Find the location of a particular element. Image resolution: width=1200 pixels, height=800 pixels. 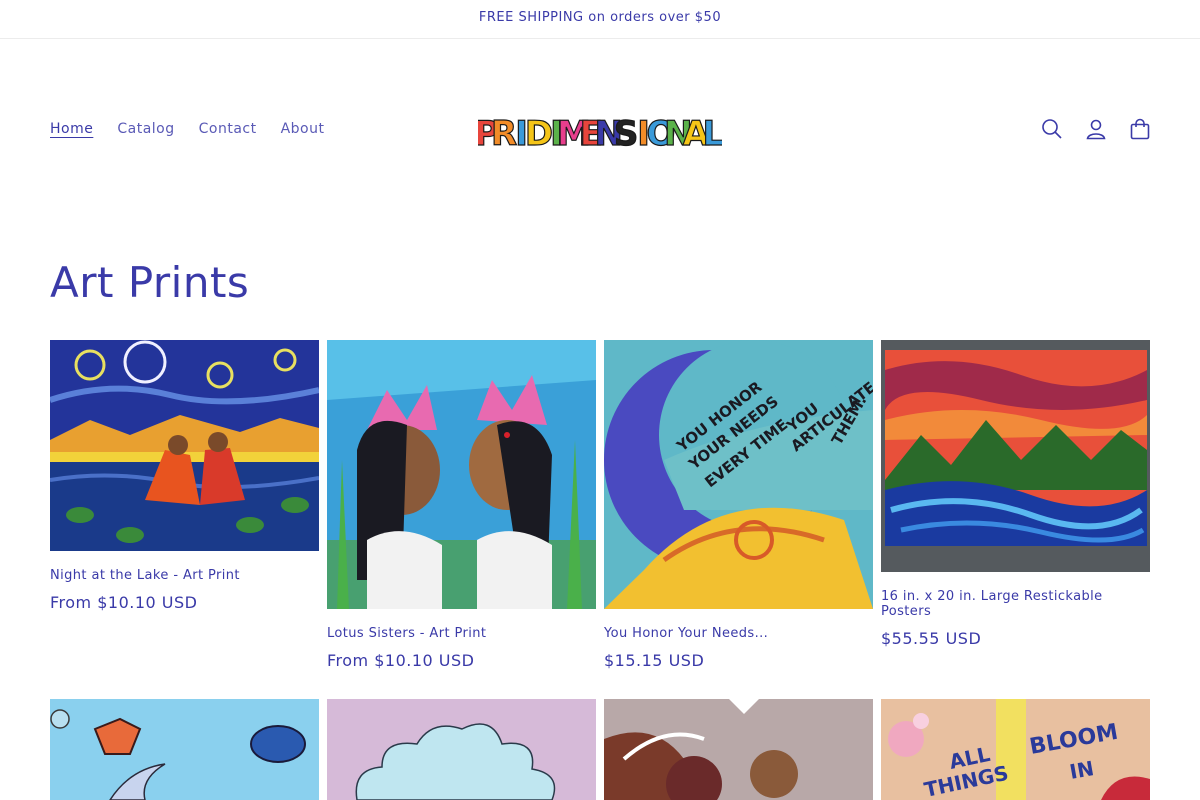

nav-about: About is located at coordinates (303, 129).